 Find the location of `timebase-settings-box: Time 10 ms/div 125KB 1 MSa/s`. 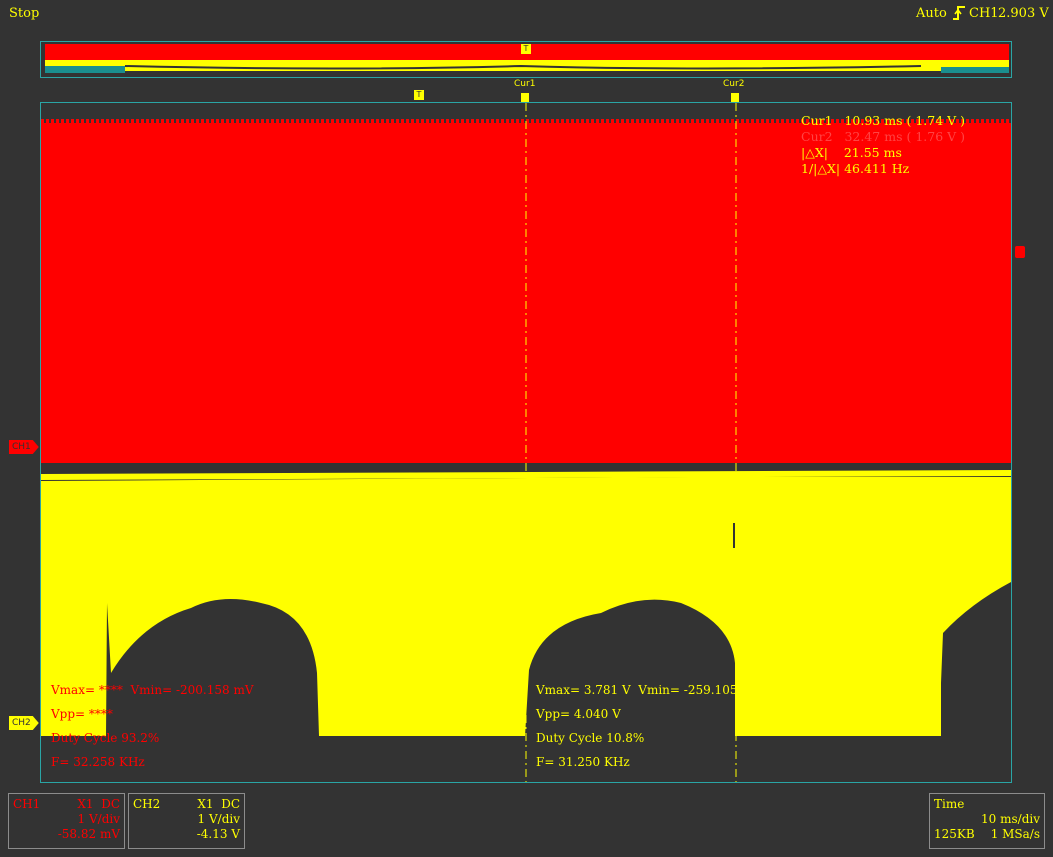

timebase-settings-box: Time 10 ms/div 125KB 1 MSa/s is located at coordinates (987, 821).